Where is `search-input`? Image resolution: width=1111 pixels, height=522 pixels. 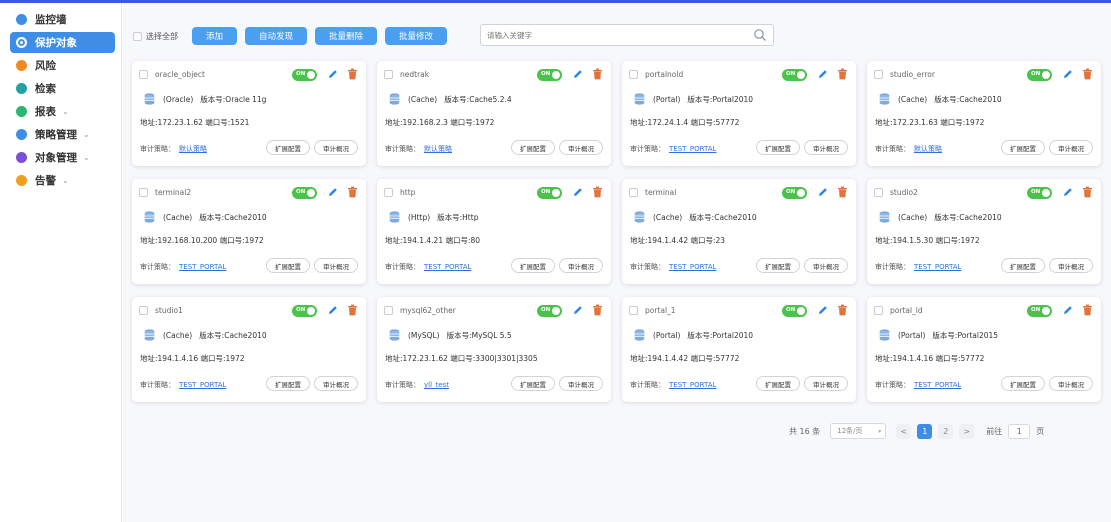 search-input is located at coordinates (612, 35).